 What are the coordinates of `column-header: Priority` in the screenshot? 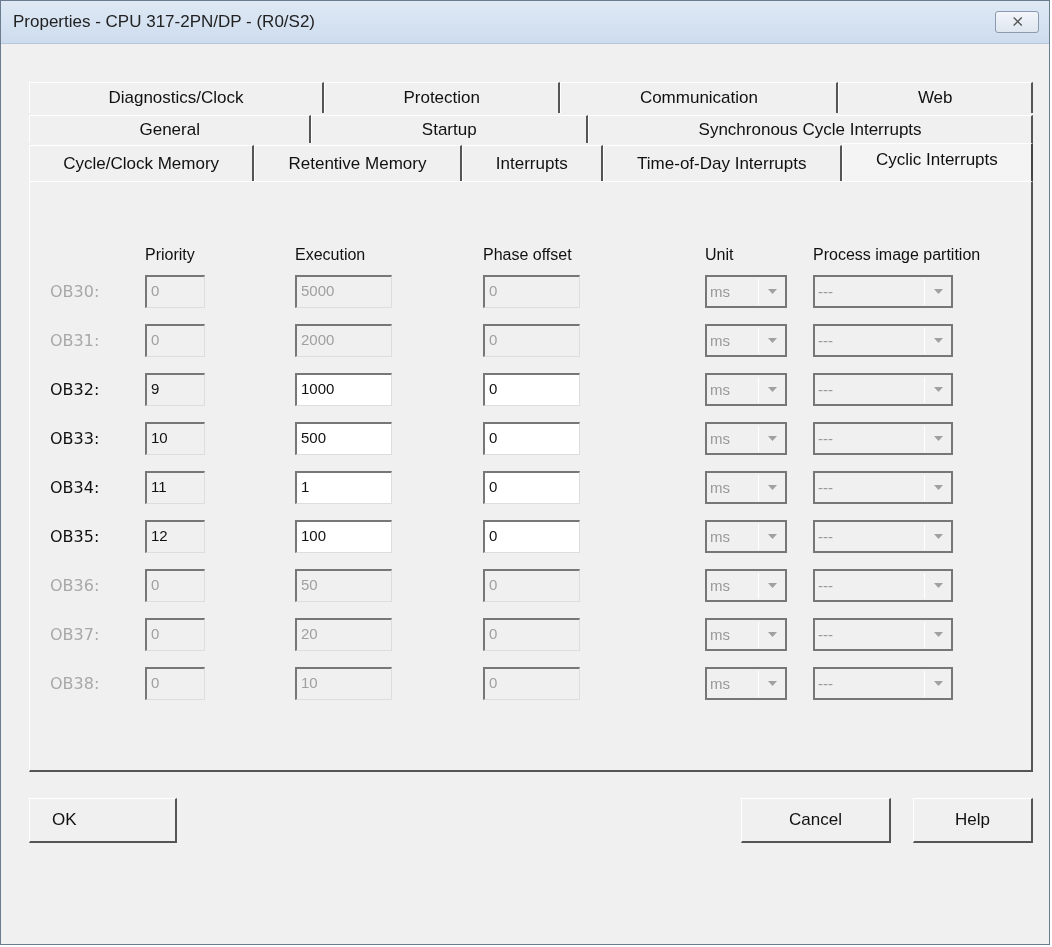 It's located at (170, 255).